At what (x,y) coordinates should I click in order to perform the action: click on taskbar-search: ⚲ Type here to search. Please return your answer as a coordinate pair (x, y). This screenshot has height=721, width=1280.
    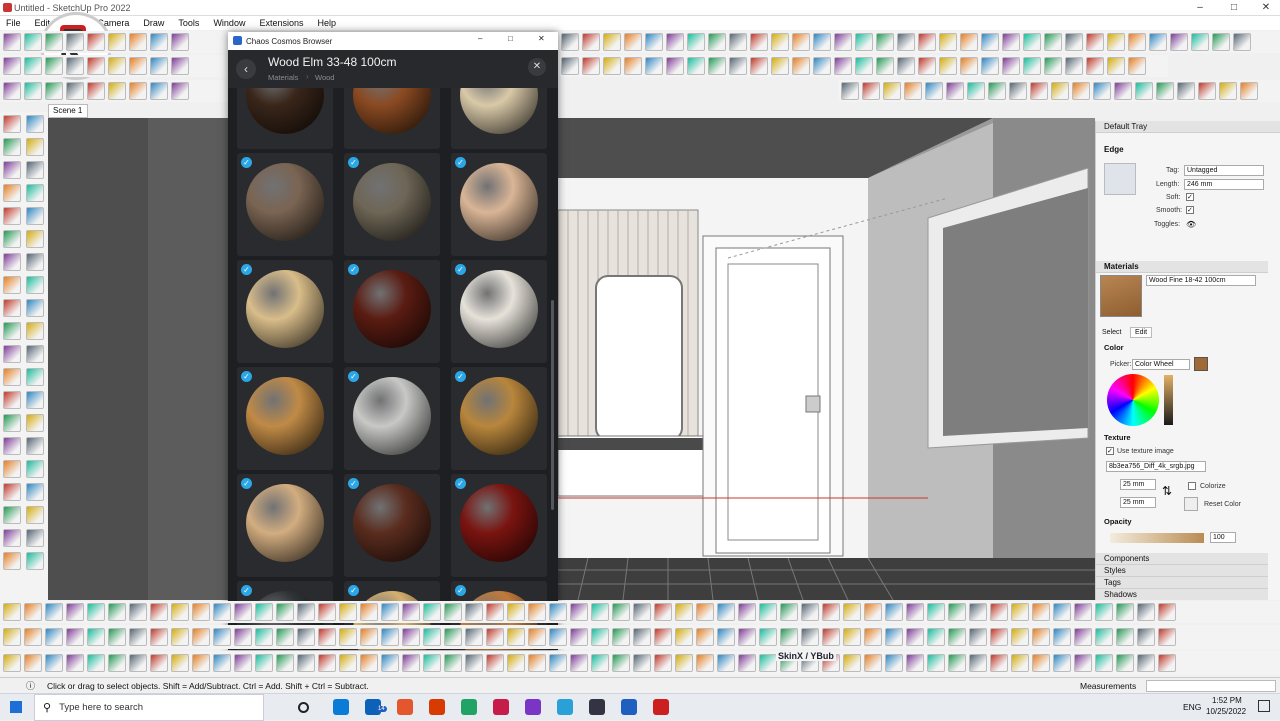
    Looking at the image, I should click on (149, 707).